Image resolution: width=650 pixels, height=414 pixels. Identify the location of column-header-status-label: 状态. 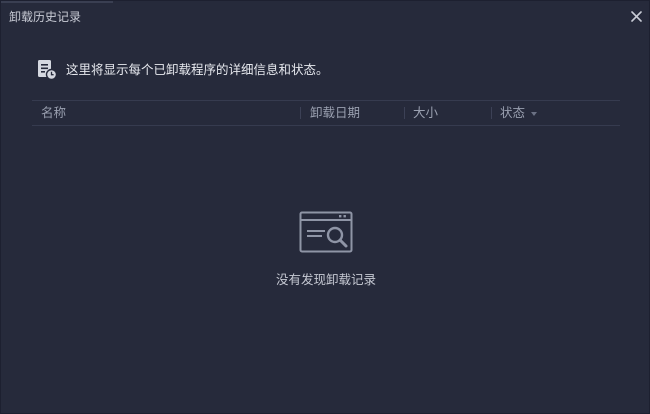
(513, 112).